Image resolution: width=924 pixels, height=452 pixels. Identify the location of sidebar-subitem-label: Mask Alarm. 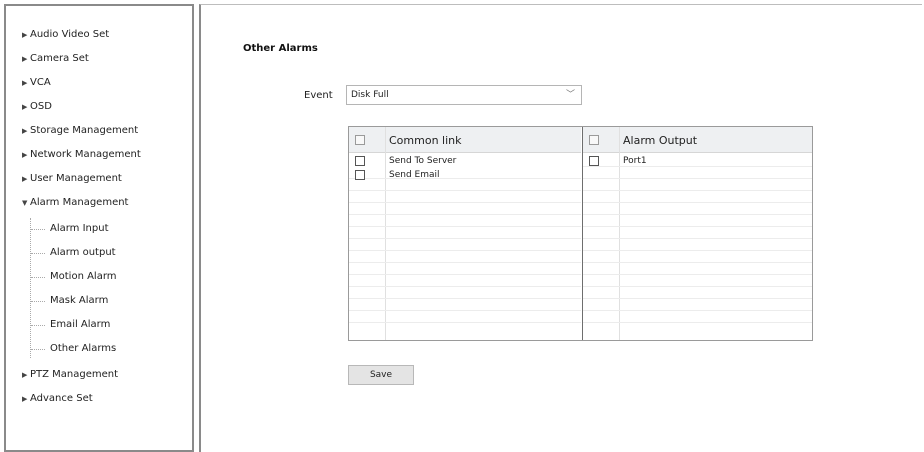
(79, 300).